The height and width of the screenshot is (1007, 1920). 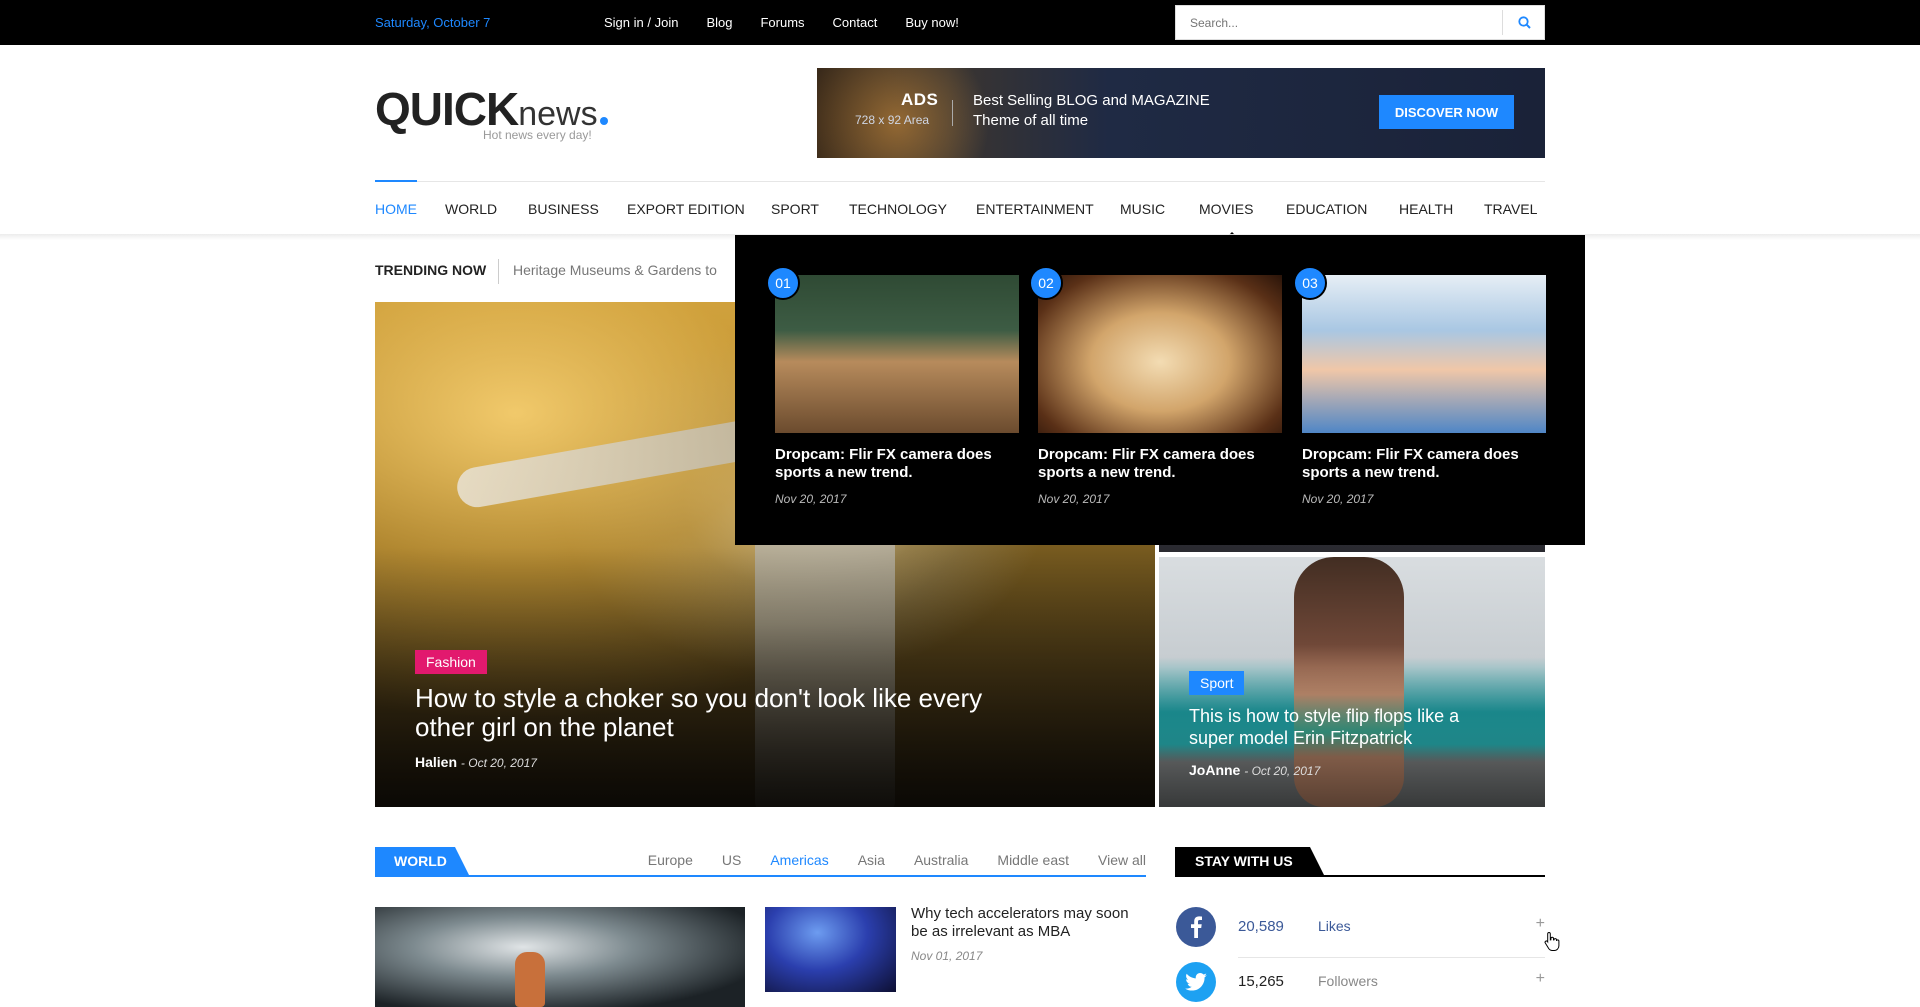 What do you see at coordinates (563, 209) in the screenshot?
I see `nav-item-business: BUSINESS` at bounding box center [563, 209].